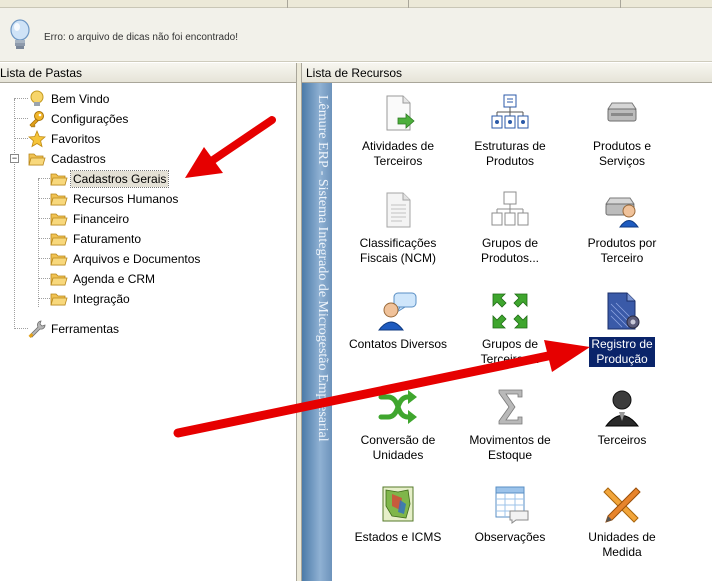 The height and width of the screenshot is (581, 712). I want to click on resource-label: Estruturas de Produtos, so click(510, 153).